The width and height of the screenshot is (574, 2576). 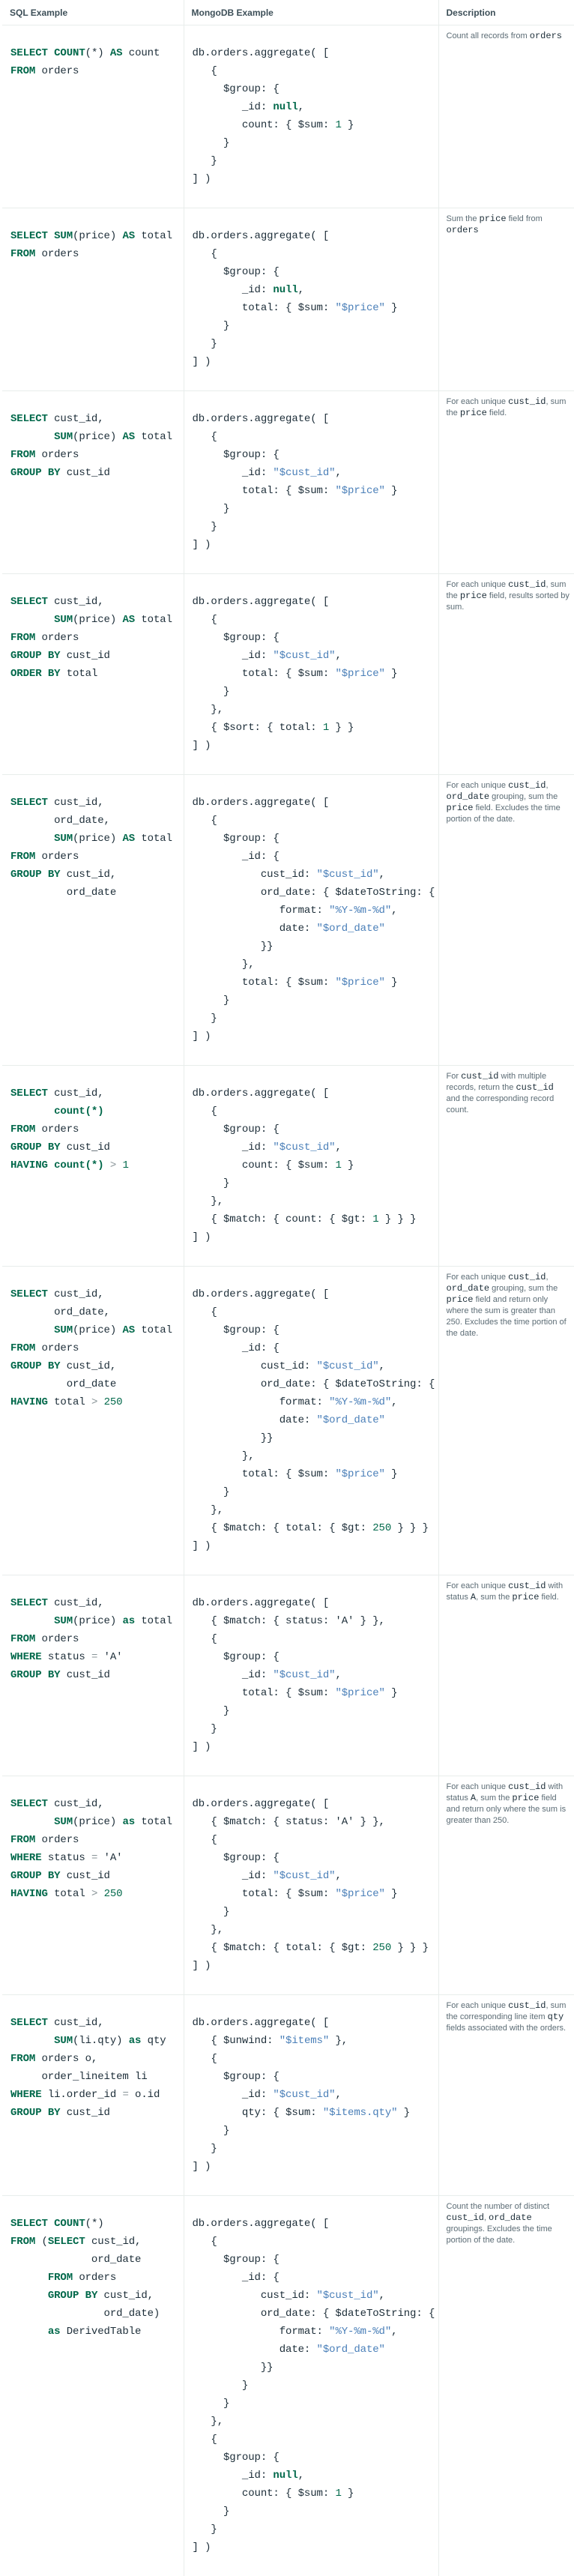 I want to click on code-line: ORDER BY total, so click(x=97, y=674).